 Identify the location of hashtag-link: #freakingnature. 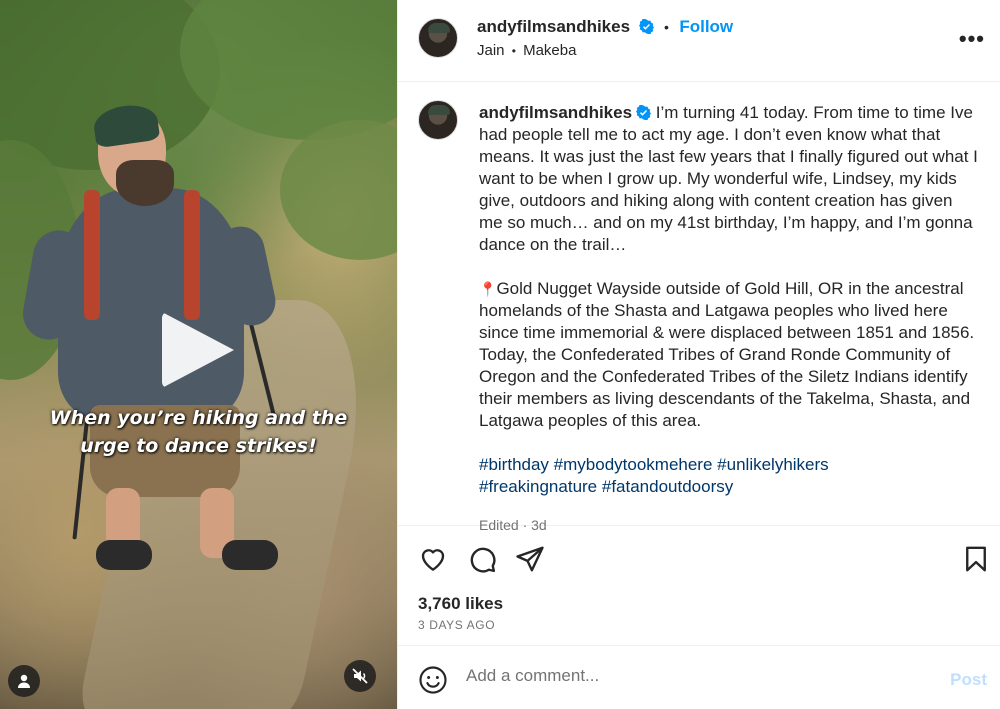
(538, 486).